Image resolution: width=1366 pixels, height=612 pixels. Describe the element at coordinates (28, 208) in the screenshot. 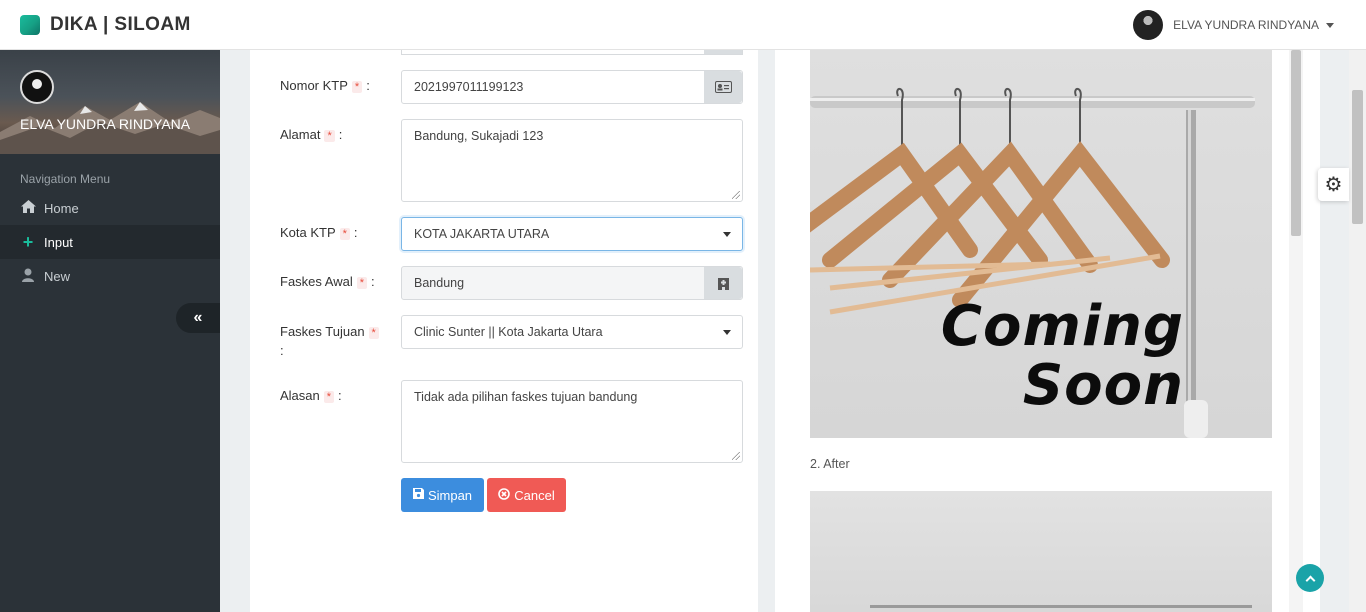

I see `home-icon` at that location.